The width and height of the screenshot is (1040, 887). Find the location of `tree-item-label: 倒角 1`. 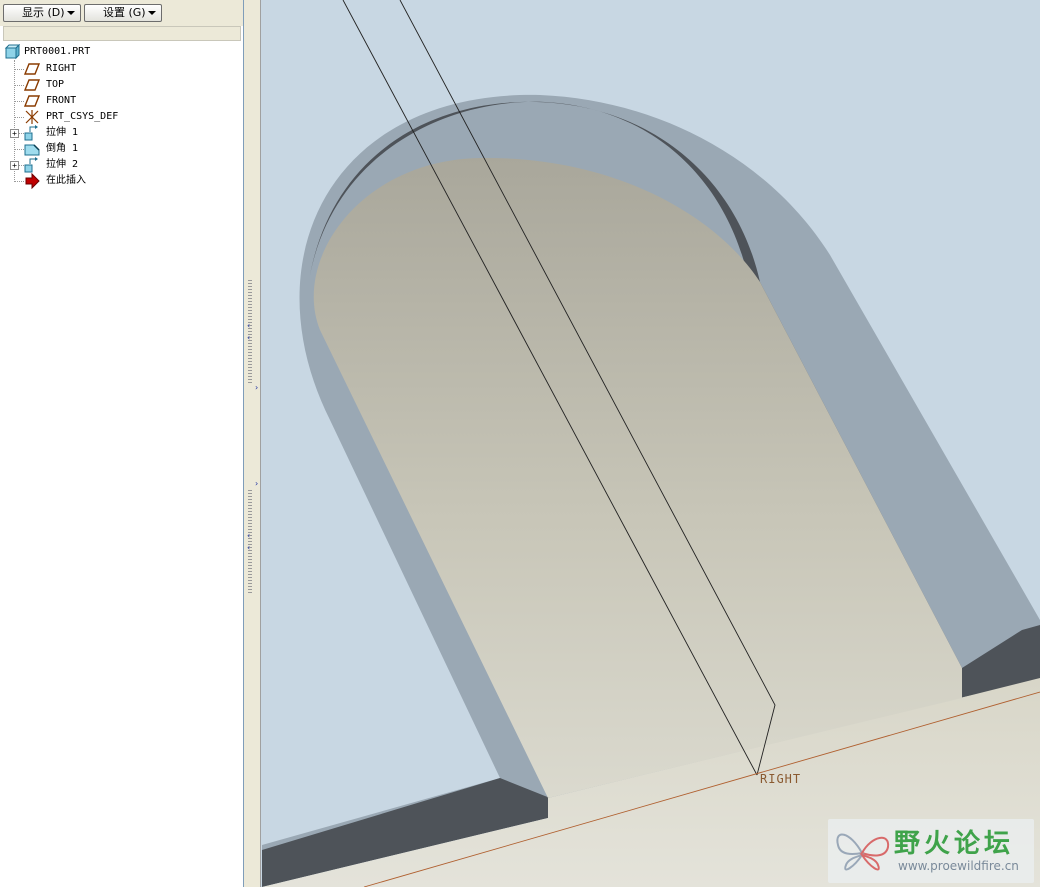

tree-item-label: 倒角 1 is located at coordinates (62, 148).